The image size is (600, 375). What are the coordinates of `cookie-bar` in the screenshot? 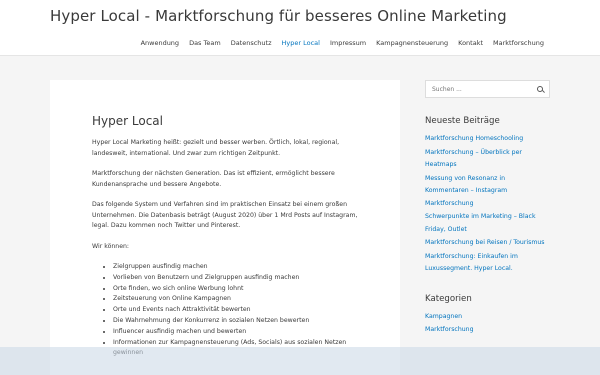 It's located at (300, 361).